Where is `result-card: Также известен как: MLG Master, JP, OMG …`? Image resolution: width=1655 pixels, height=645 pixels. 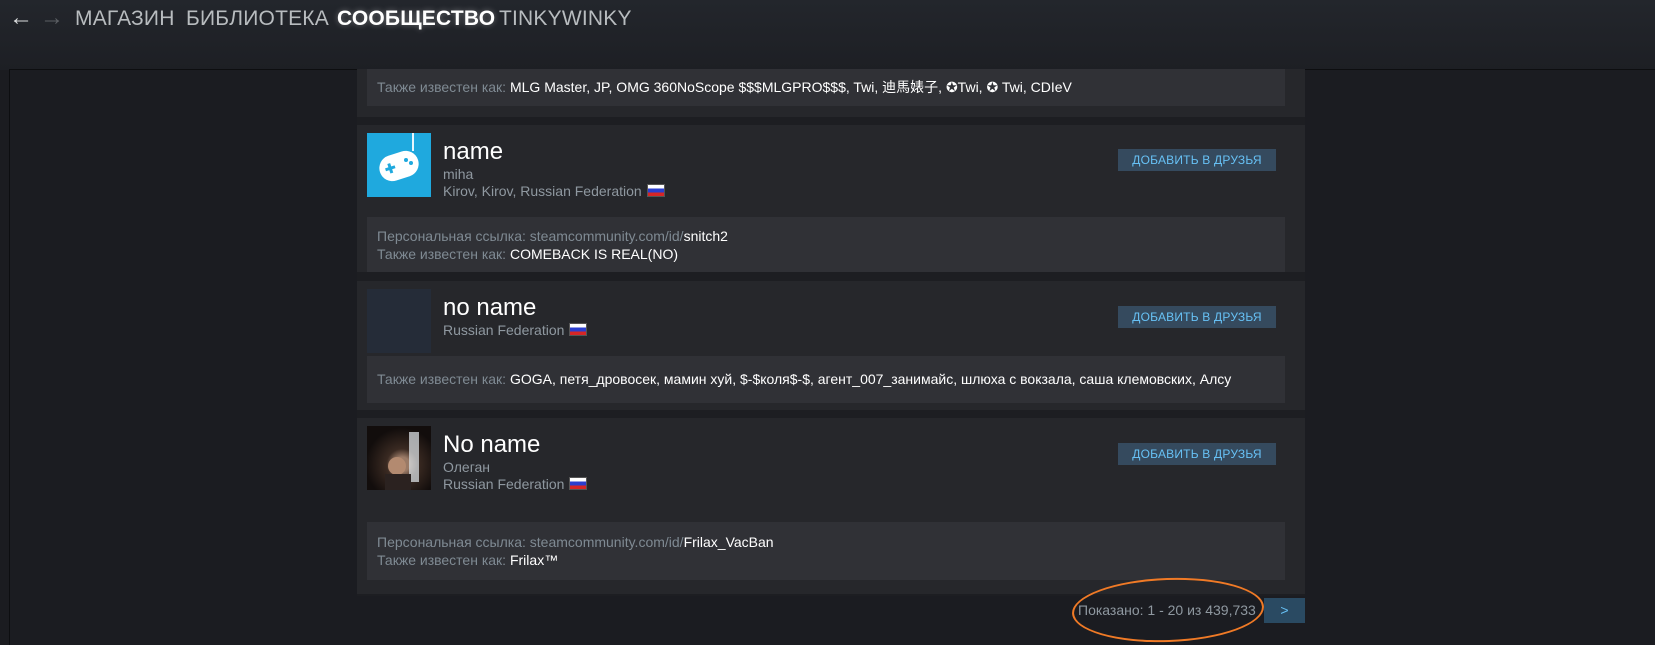 result-card: Также известен как: MLG Master, JP, OMG … is located at coordinates (831, 93).